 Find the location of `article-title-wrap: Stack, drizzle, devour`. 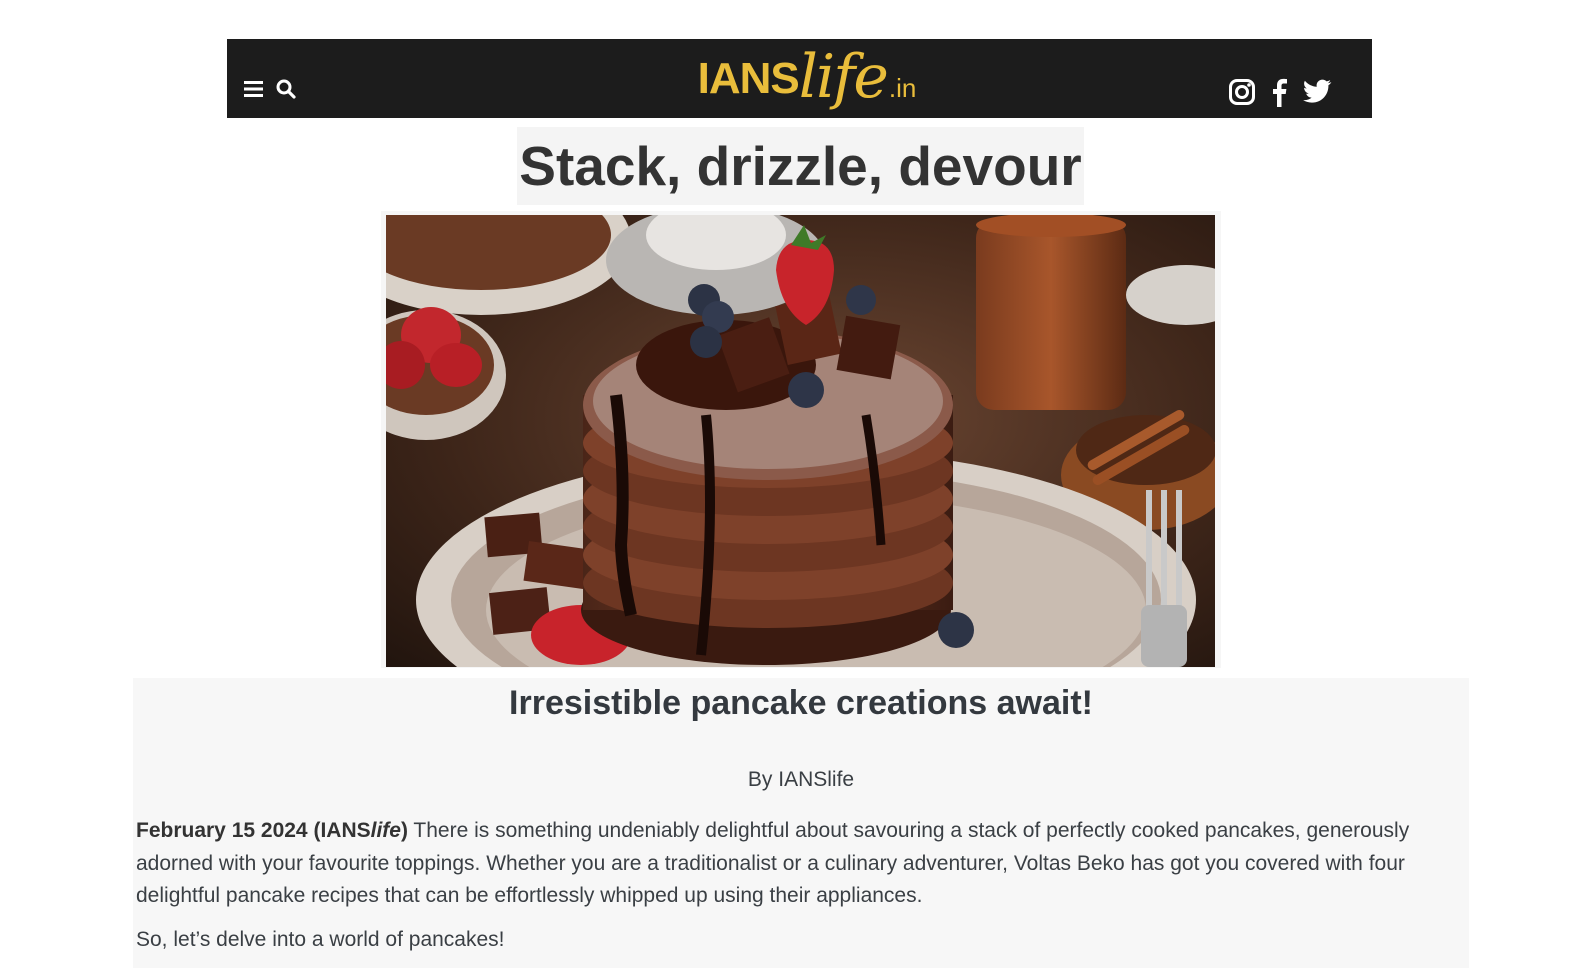

article-title-wrap: Stack, drizzle, devour is located at coordinates (800, 166).